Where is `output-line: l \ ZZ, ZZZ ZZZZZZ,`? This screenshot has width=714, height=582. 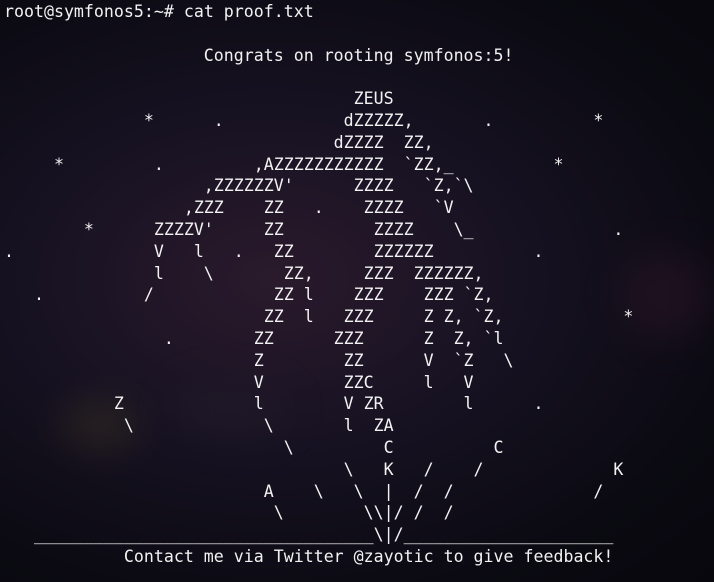
output-line: l \ ZZ, ZZZ ZZZZZZ, is located at coordinates (244, 273).